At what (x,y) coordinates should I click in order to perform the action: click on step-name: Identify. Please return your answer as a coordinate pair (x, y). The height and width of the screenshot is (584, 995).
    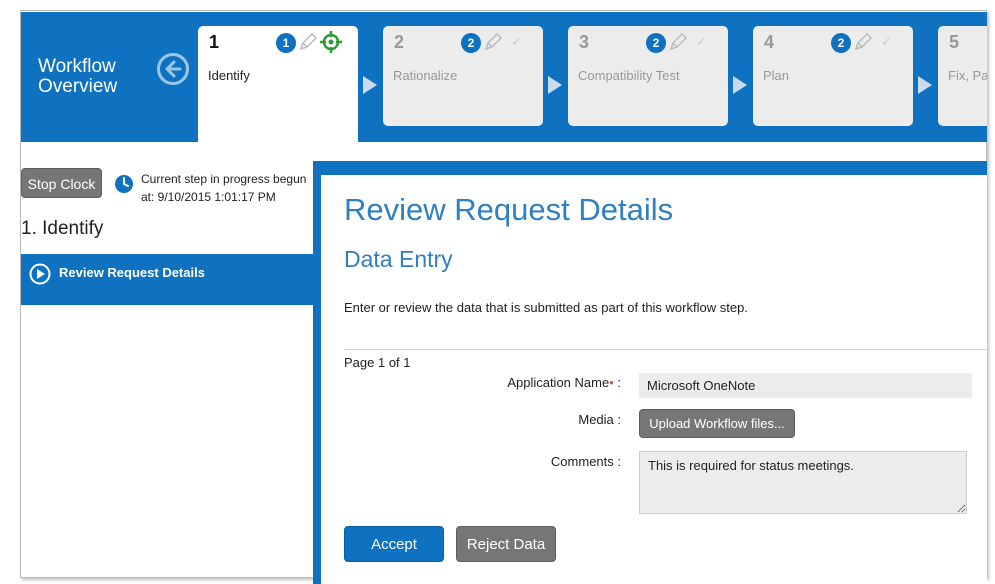
    Looking at the image, I should click on (229, 75).